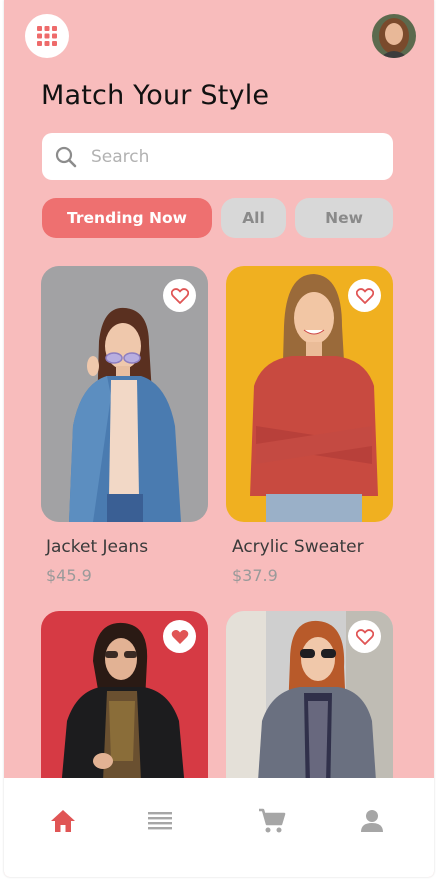 This screenshot has height=881, width=438. What do you see at coordinates (231, 156) in the screenshot?
I see `search-input` at bounding box center [231, 156].